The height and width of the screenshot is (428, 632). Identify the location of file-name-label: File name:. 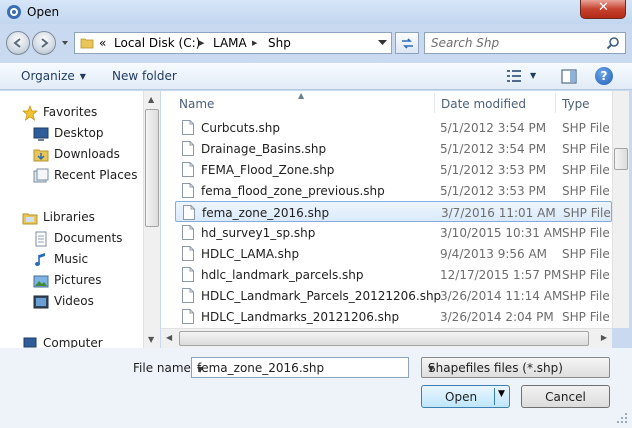
(164, 368).